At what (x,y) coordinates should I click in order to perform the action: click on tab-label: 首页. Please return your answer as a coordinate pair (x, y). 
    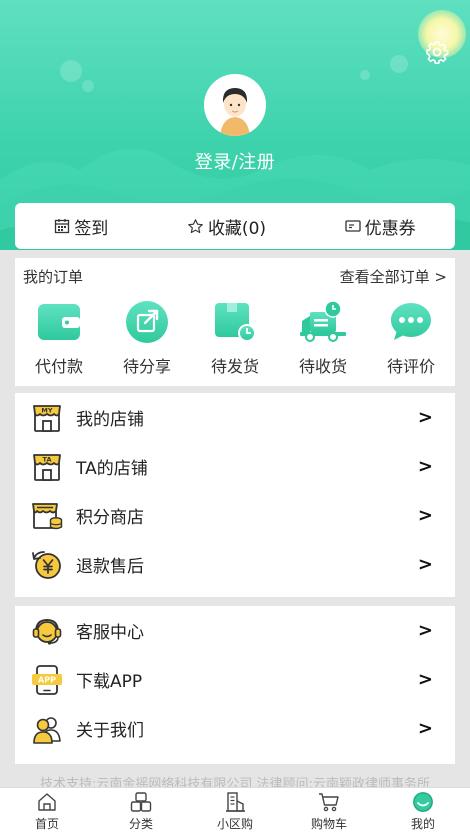
    Looking at the image, I should click on (46, 823).